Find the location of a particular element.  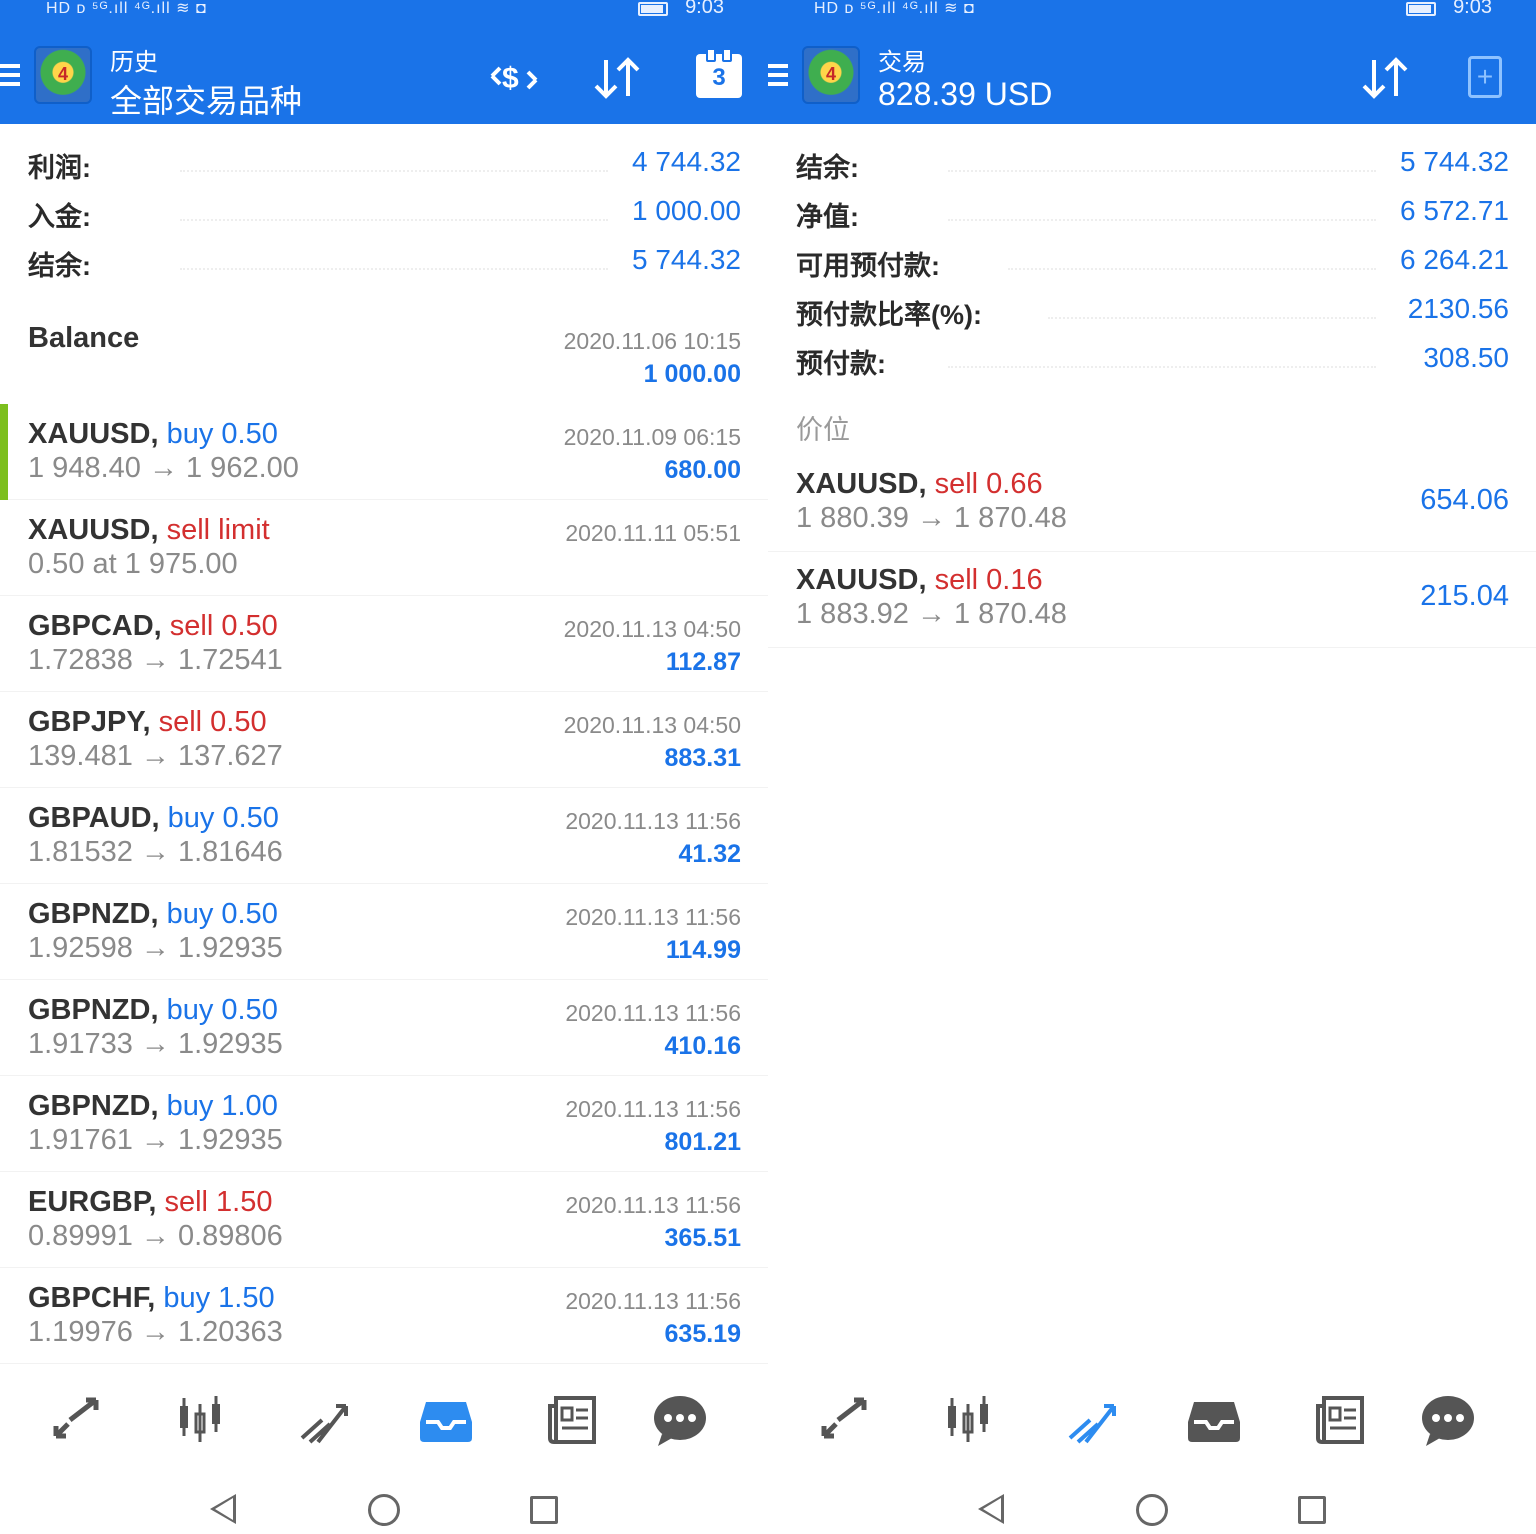

screen-subtitle: 历史 is located at coordinates (134, 62).